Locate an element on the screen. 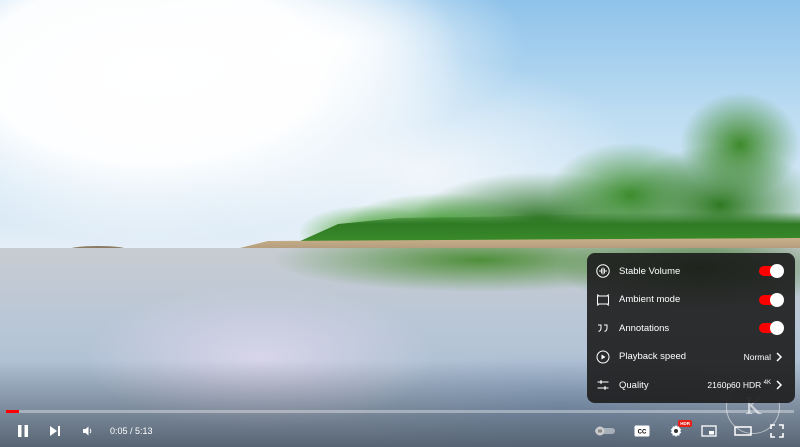 The width and height of the screenshot is (800, 447). stable-volume-toggle is located at coordinates (771, 271).